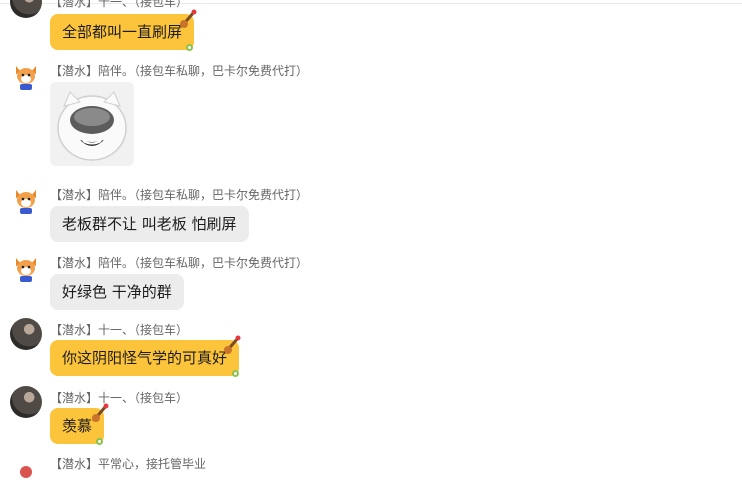  What do you see at coordinates (117, 292) in the screenshot?
I see `message-bubble: 好绿色 干净的群` at bounding box center [117, 292].